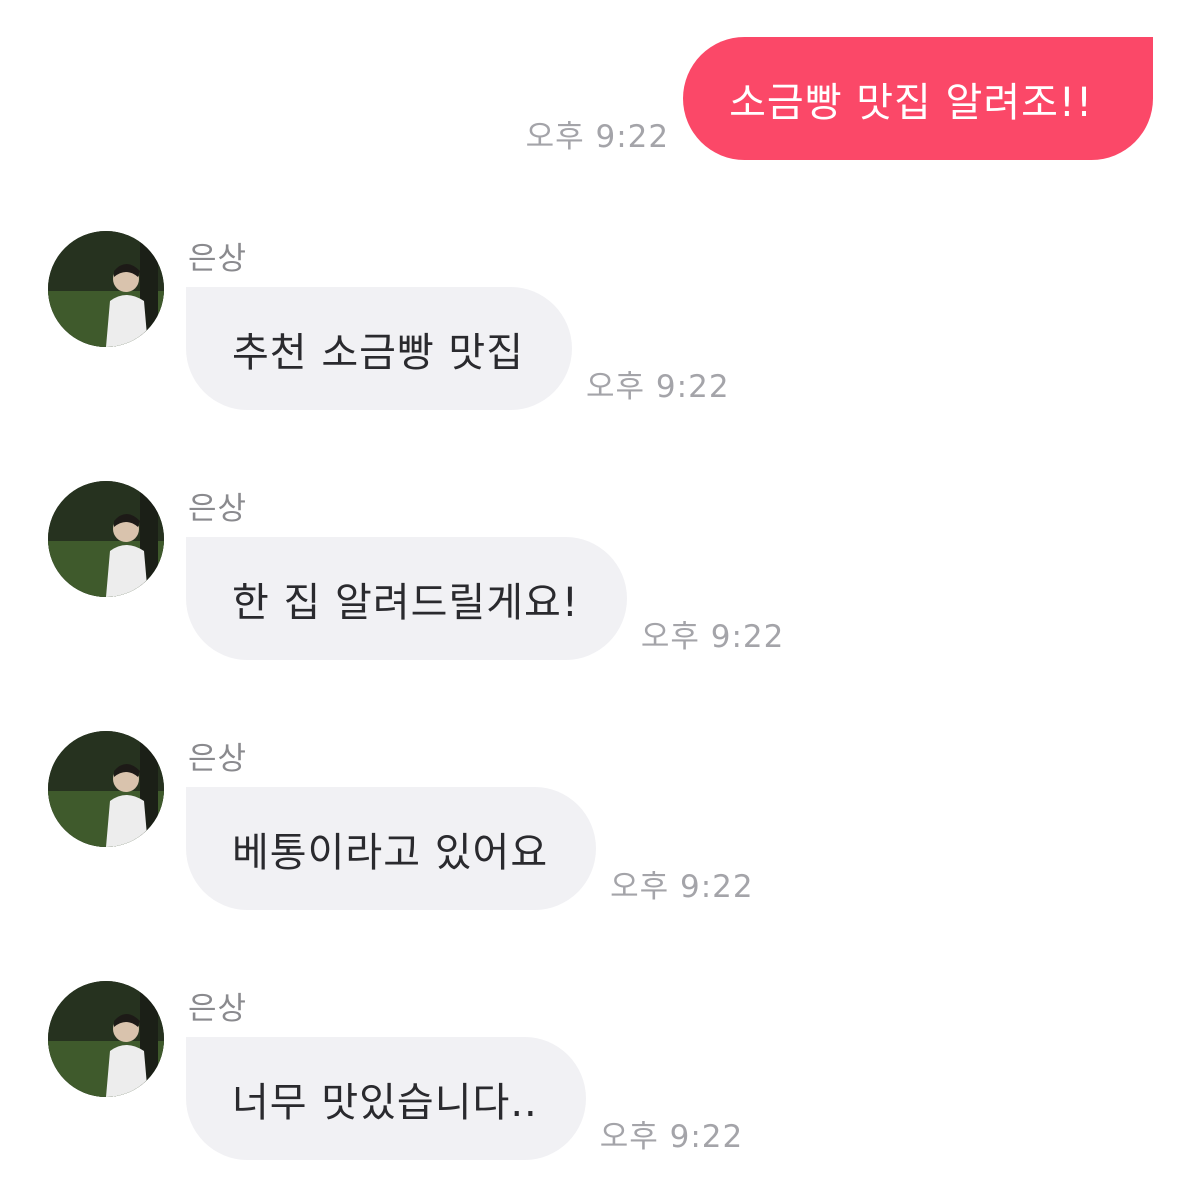 This screenshot has width=1200, height=1198. I want to click on sent-message-text: 소금빵 맛집 알려조!!, so click(911, 102).